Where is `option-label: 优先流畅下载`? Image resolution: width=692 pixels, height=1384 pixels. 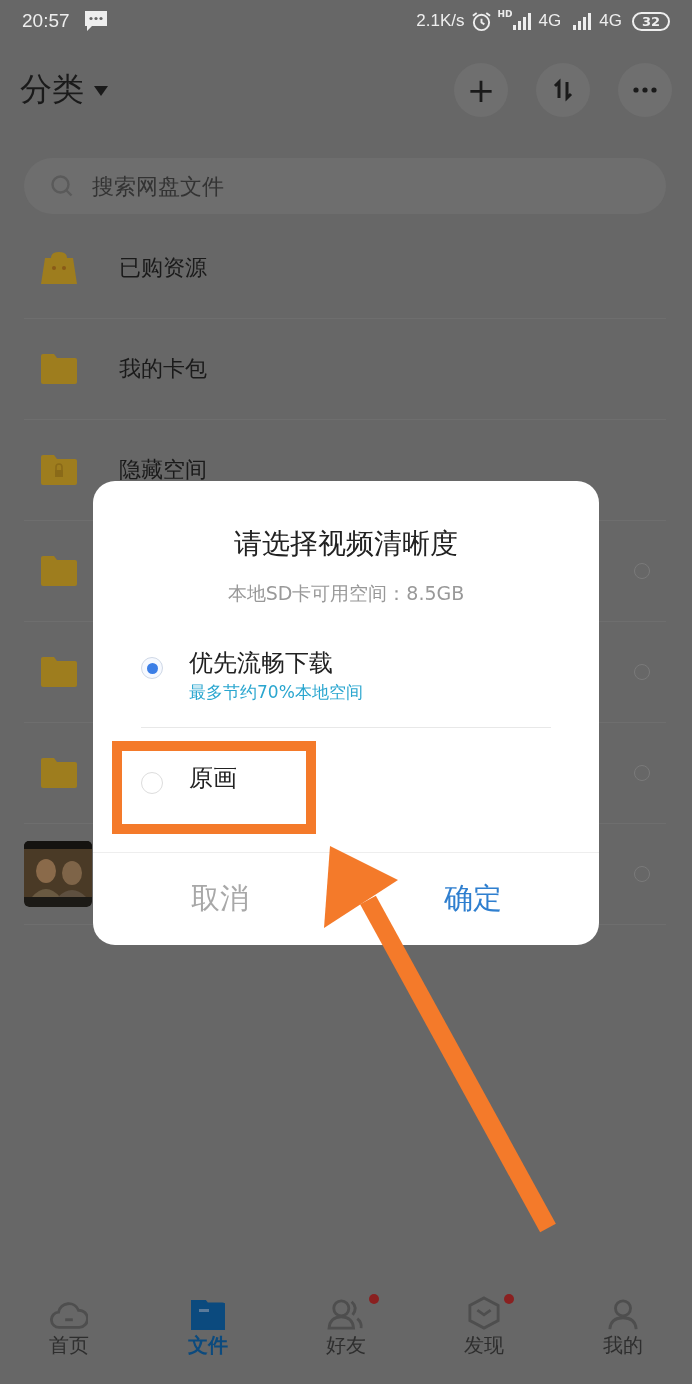 option-label: 优先流畅下载 is located at coordinates (276, 663).